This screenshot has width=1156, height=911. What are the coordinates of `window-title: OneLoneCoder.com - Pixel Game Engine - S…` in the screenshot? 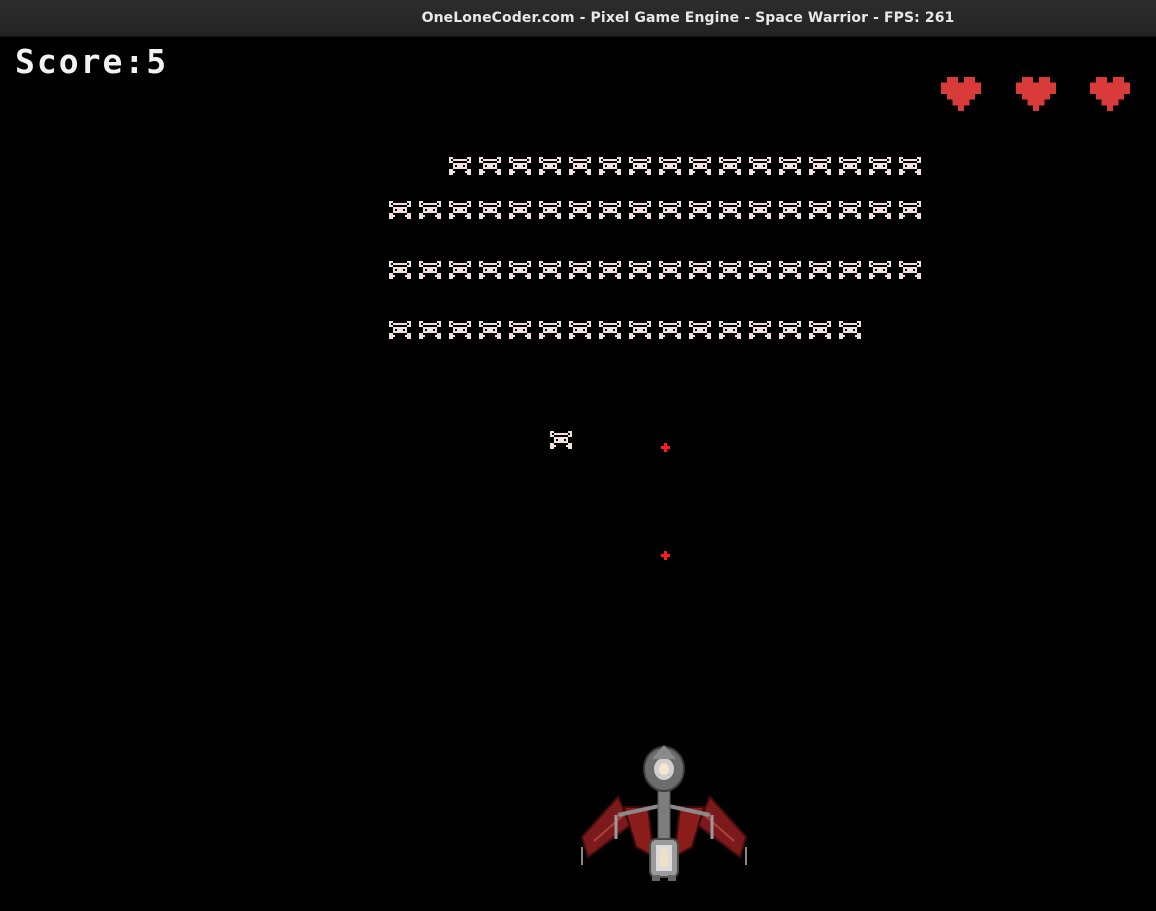 It's located at (688, 18).